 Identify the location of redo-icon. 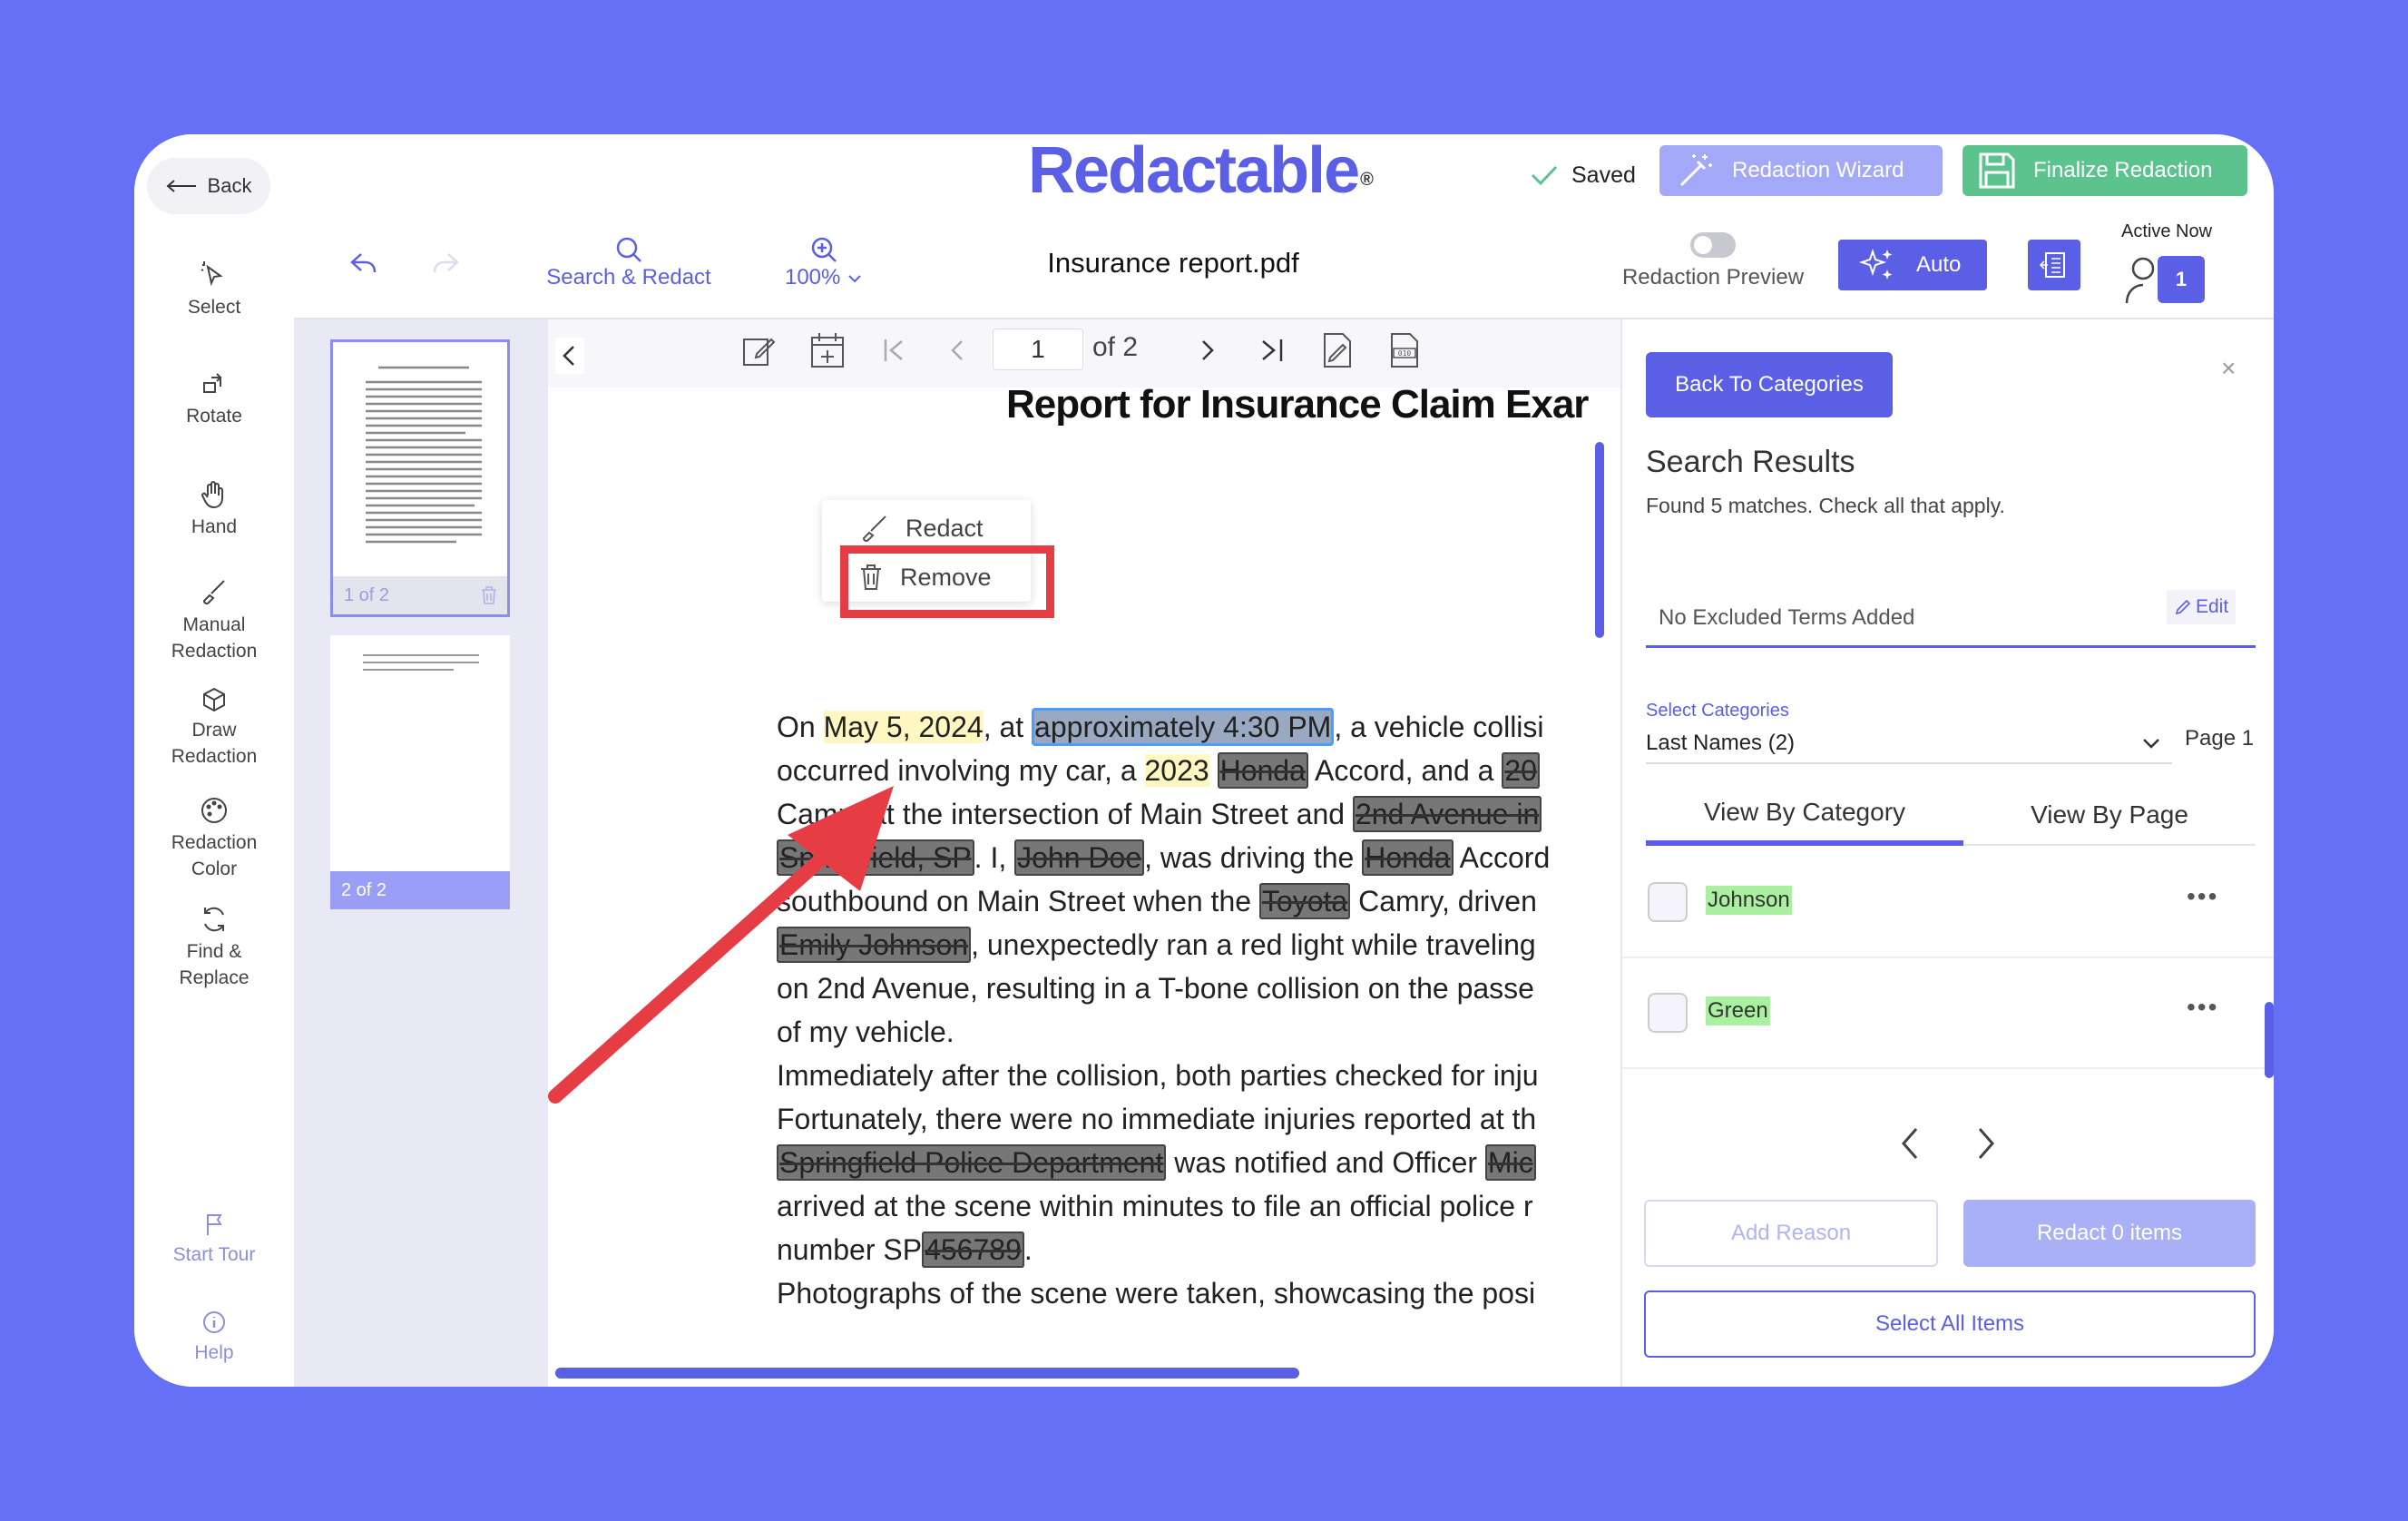
(446, 264).